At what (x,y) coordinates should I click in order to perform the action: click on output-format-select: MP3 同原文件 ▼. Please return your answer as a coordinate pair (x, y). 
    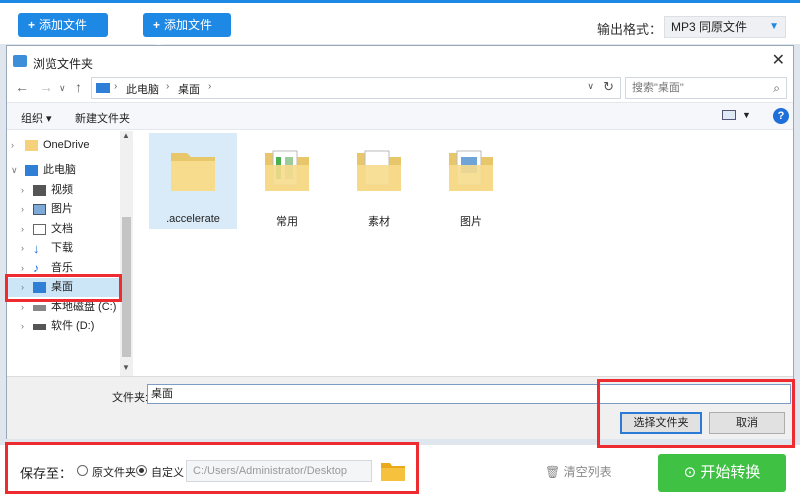
    Looking at the image, I should click on (725, 27).